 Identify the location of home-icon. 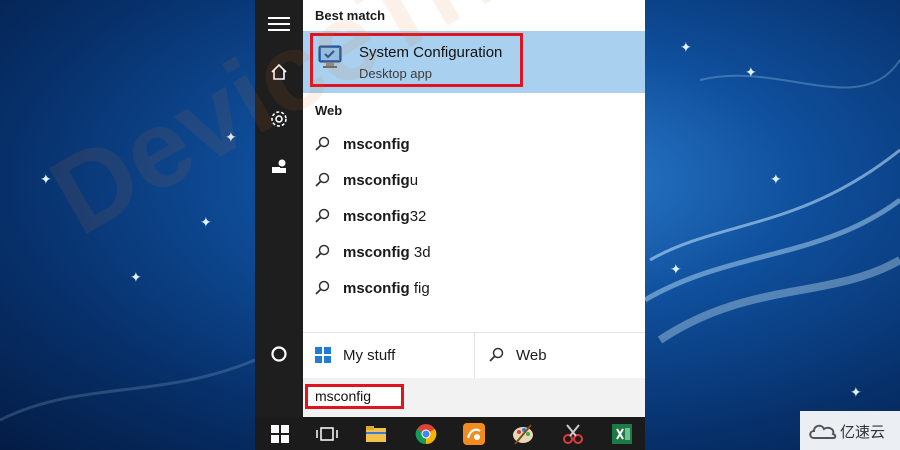
(279, 72).